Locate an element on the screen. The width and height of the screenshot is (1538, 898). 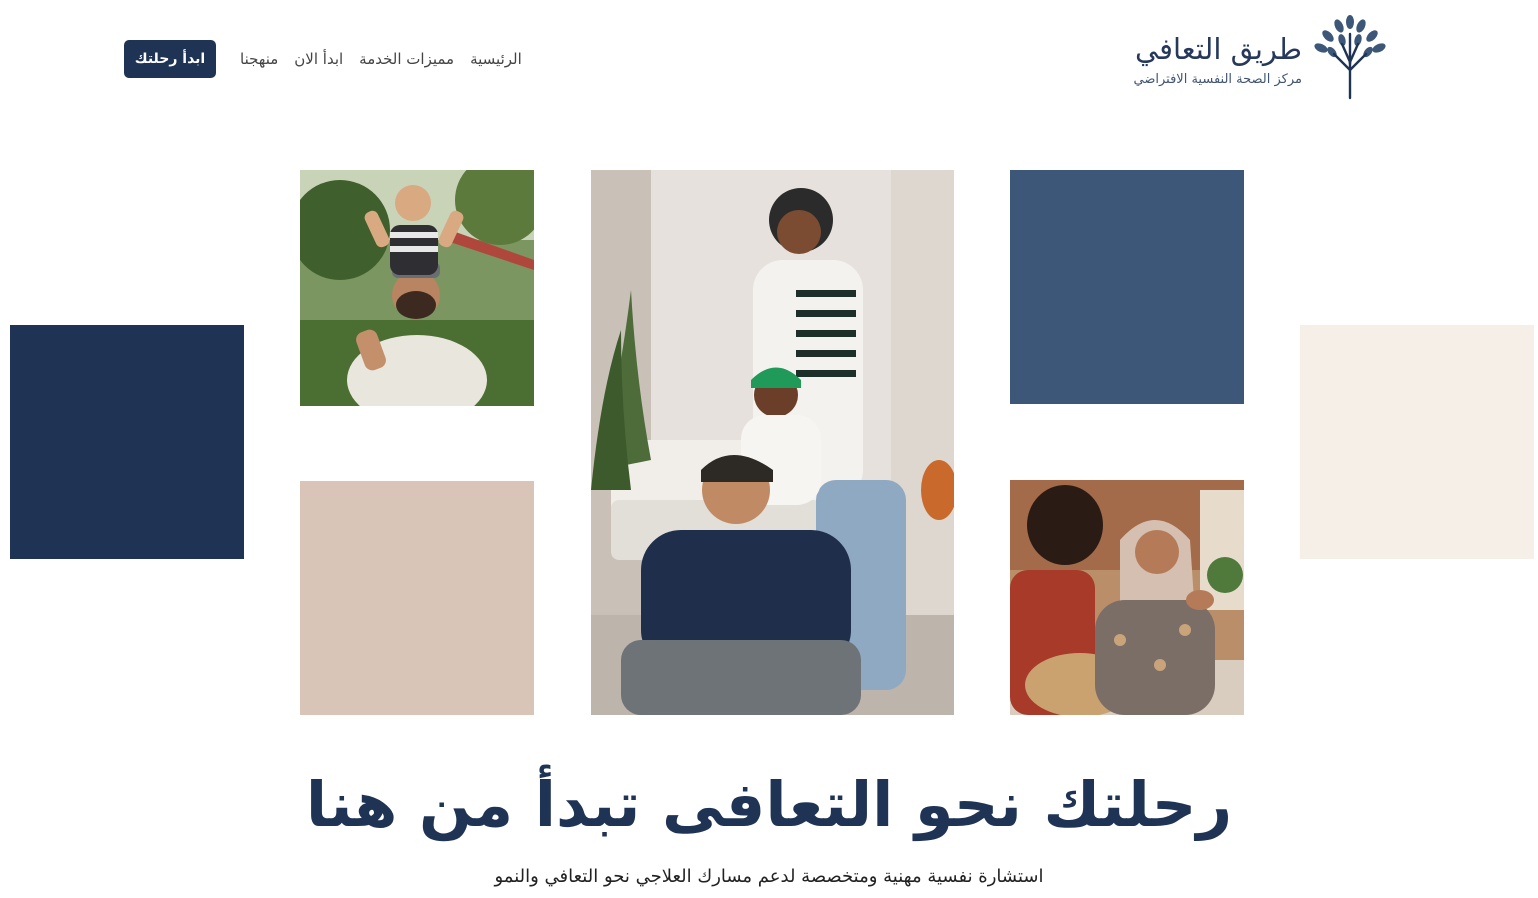
nav-item-features: مميزات الخدمة is located at coordinates (406, 59).